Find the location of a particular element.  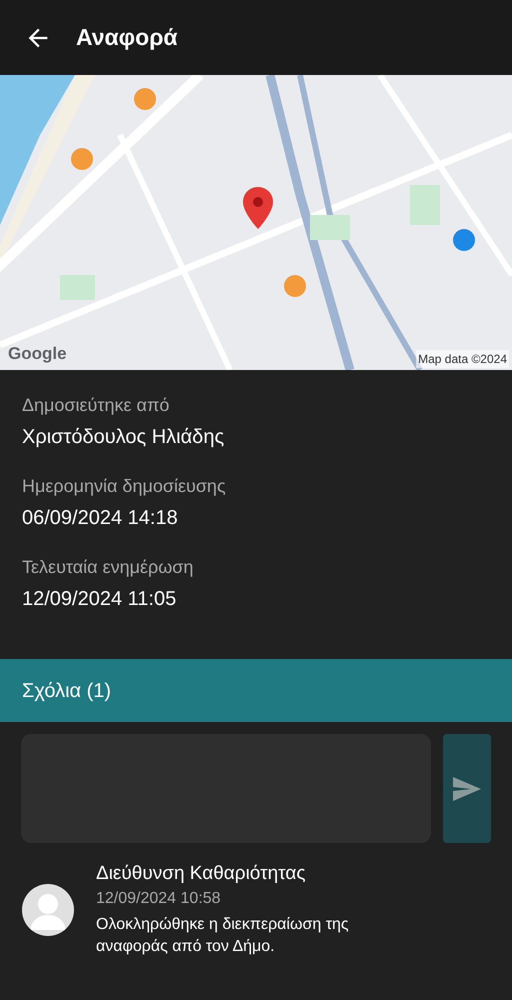

avatar-icon is located at coordinates (48, 910).